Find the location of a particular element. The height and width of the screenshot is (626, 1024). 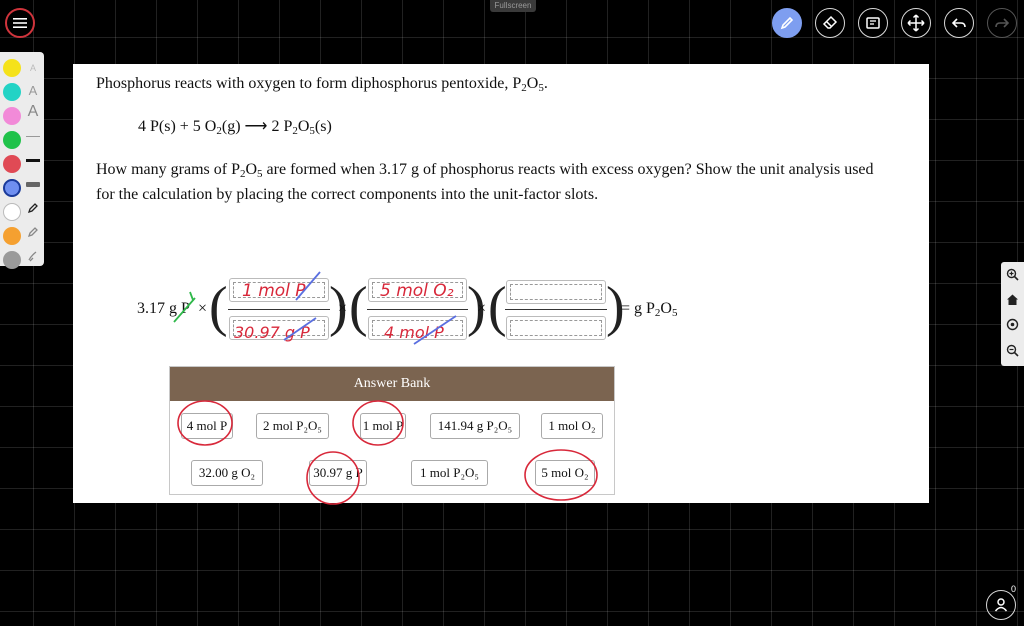

zoom-out-icon is located at coordinates (1012, 350).